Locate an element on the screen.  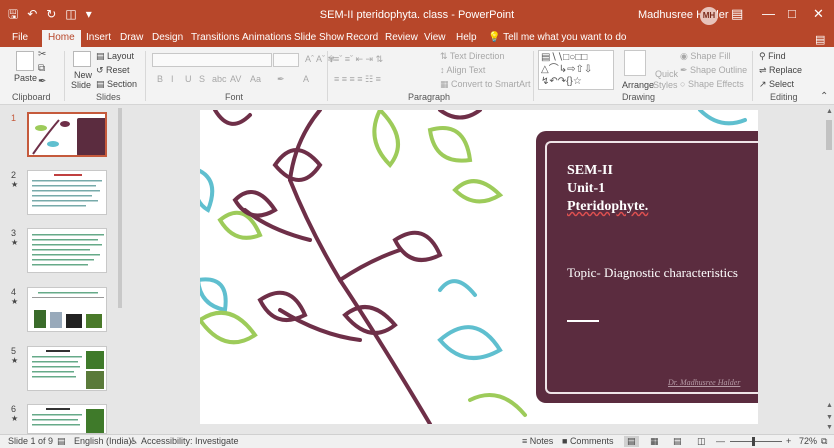
paste-button: Paste is located at coordinates (25, 78).